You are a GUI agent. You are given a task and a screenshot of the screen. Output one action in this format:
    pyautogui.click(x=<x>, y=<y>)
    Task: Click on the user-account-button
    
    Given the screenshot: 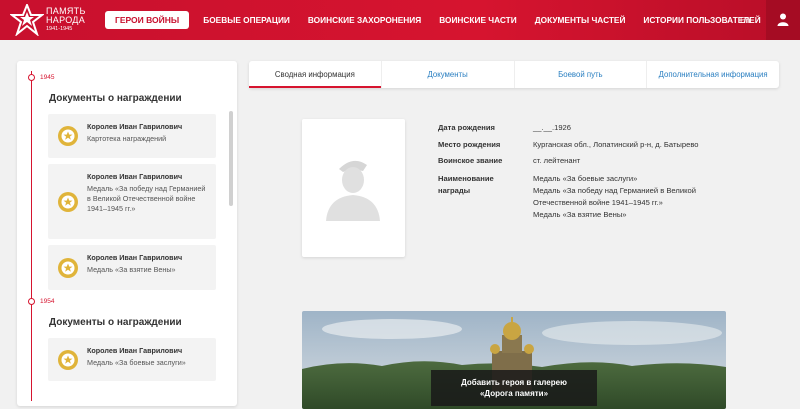 What is the action you would take?
    pyautogui.click(x=783, y=20)
    